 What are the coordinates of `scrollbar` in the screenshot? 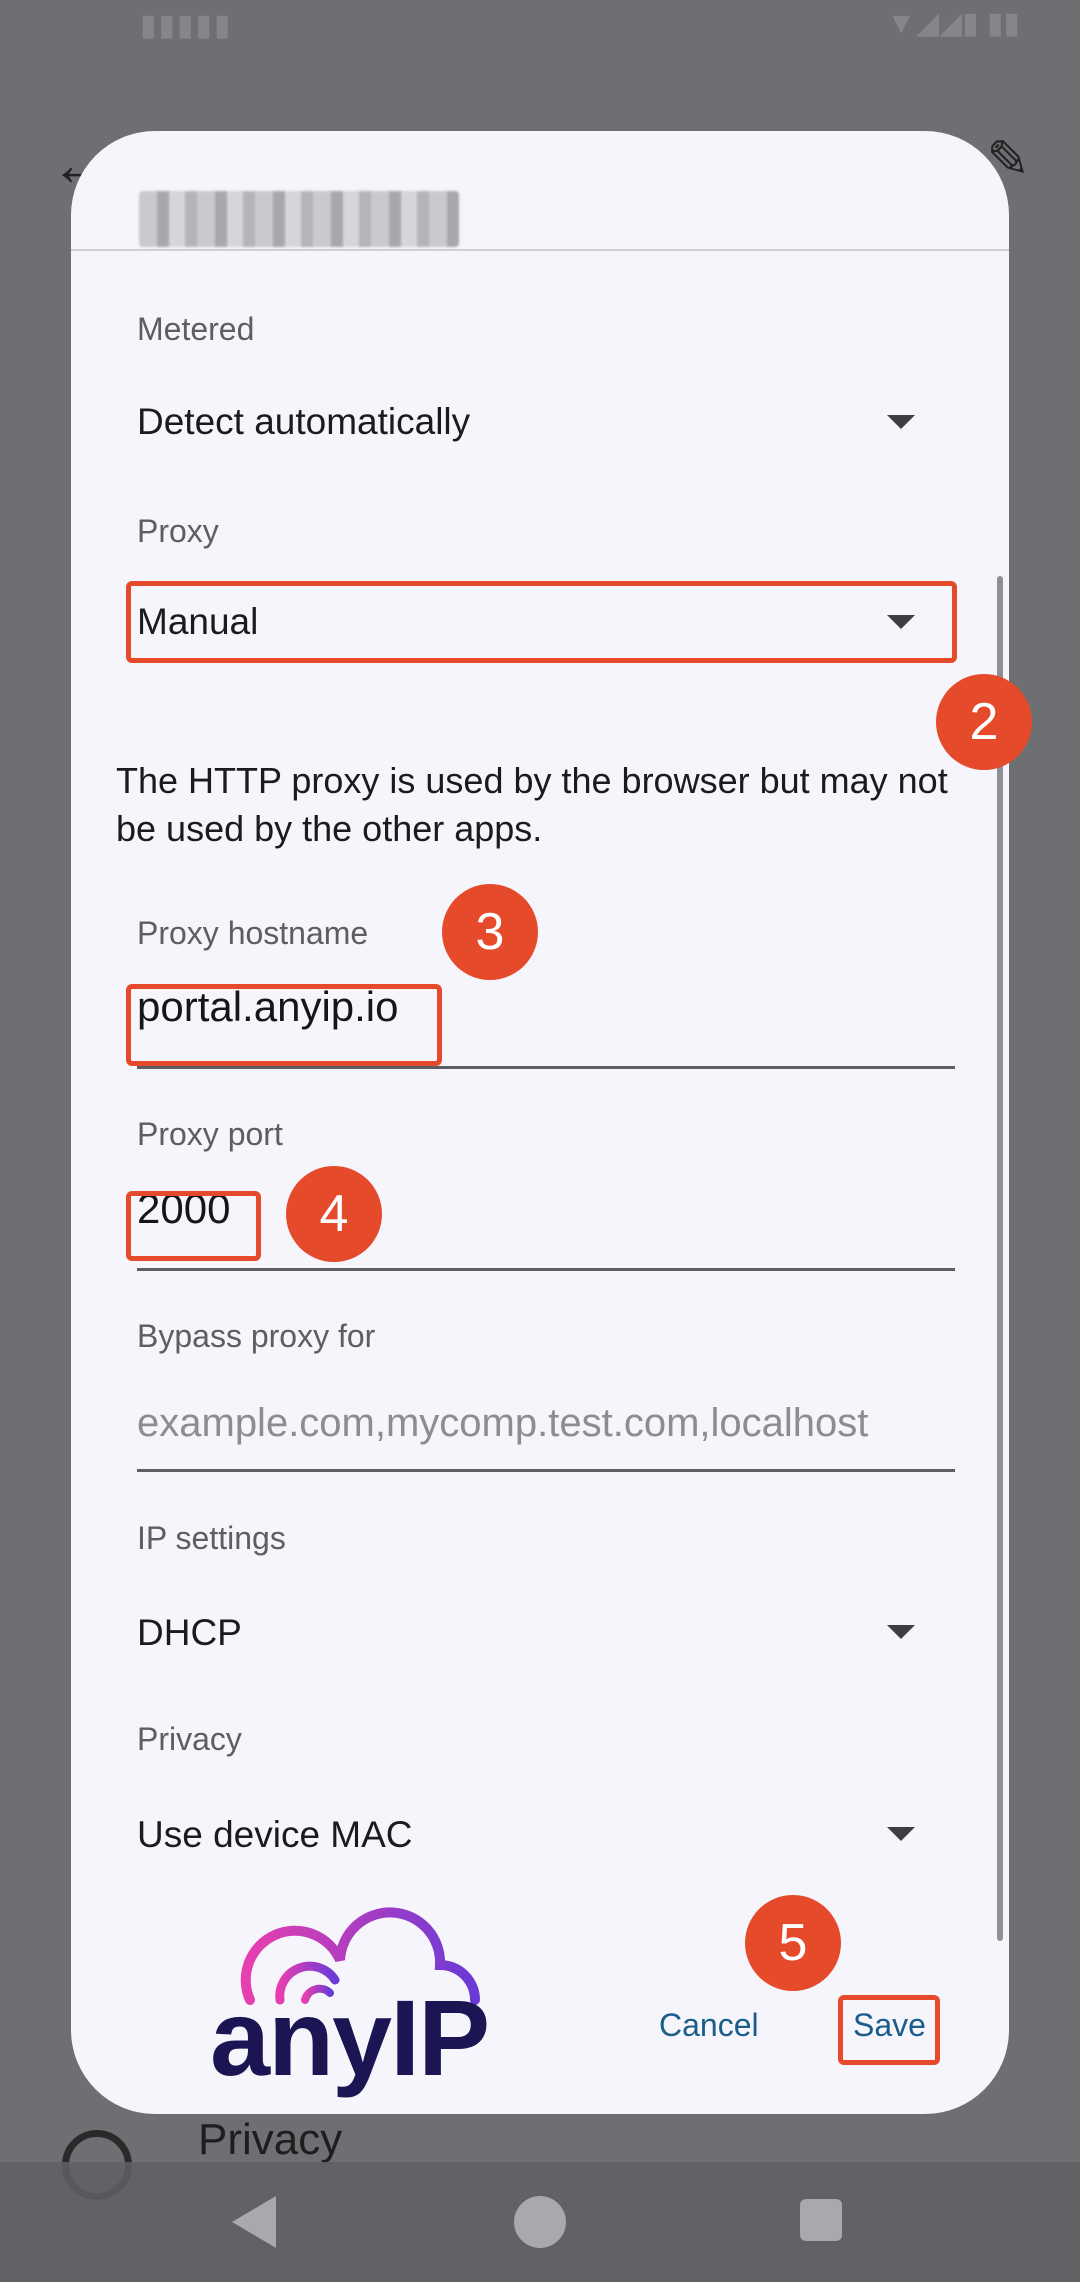 It's located at (1000, 1258).